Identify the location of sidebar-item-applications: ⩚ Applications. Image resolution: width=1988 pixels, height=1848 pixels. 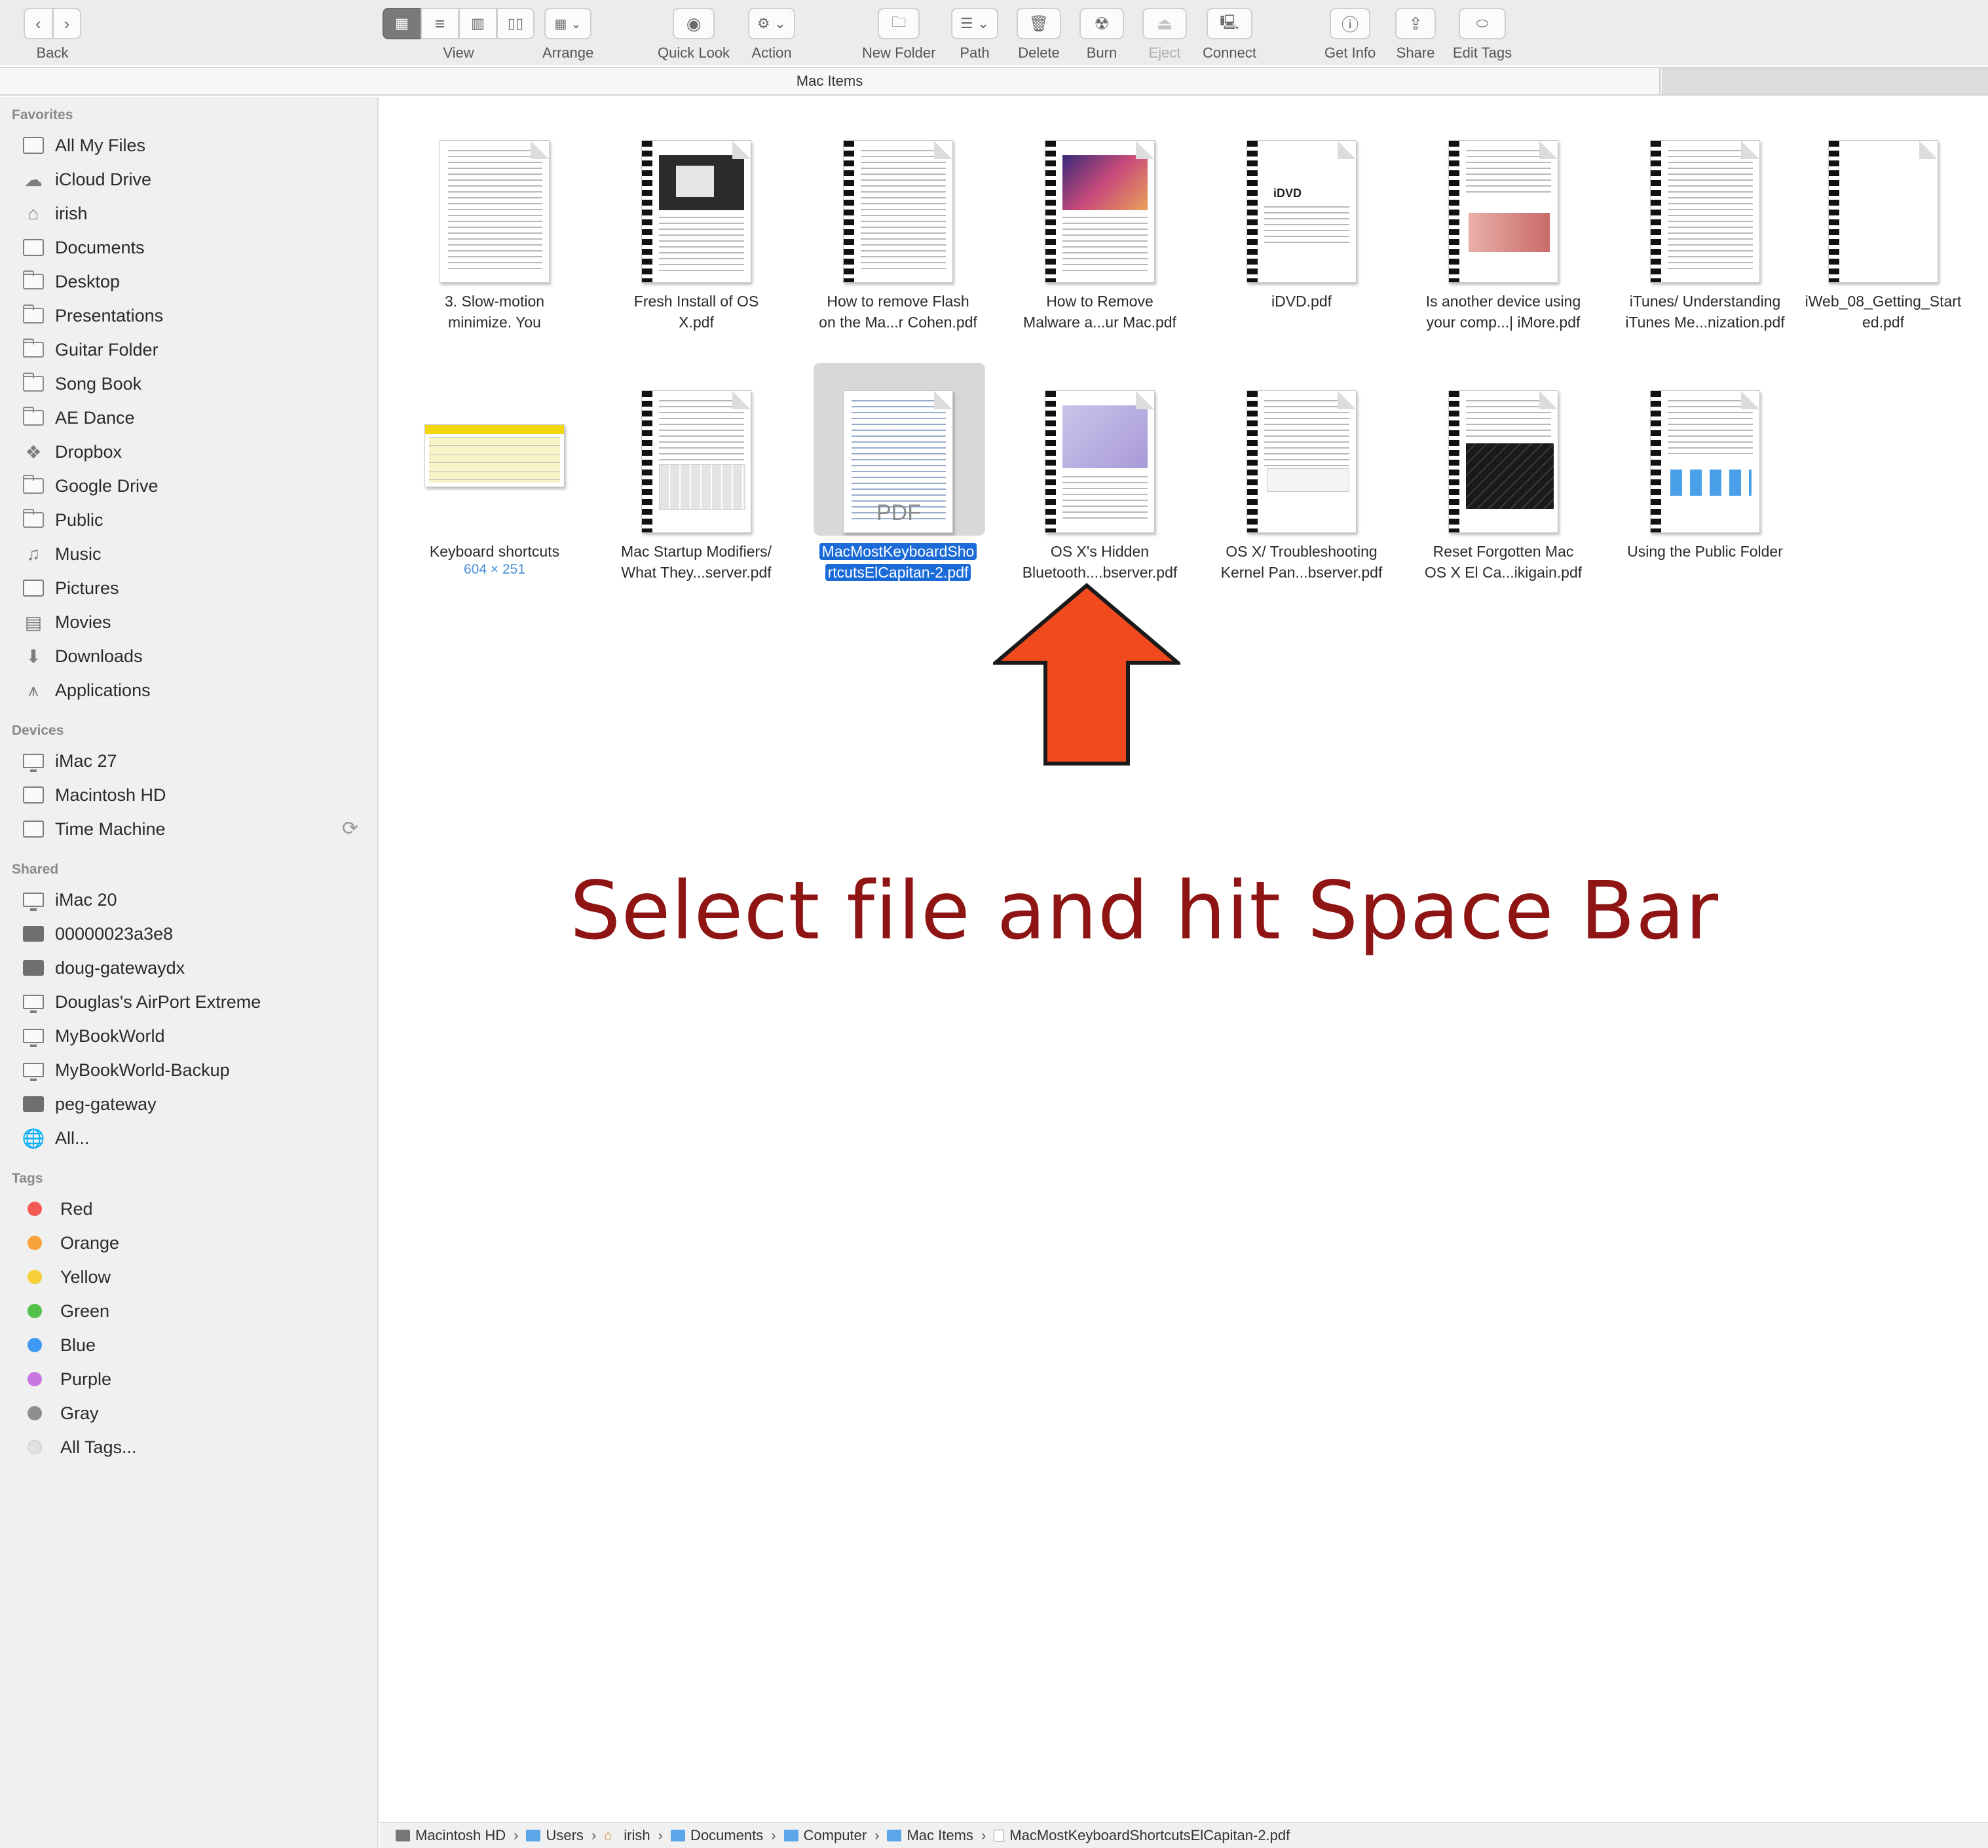
(86, 690).